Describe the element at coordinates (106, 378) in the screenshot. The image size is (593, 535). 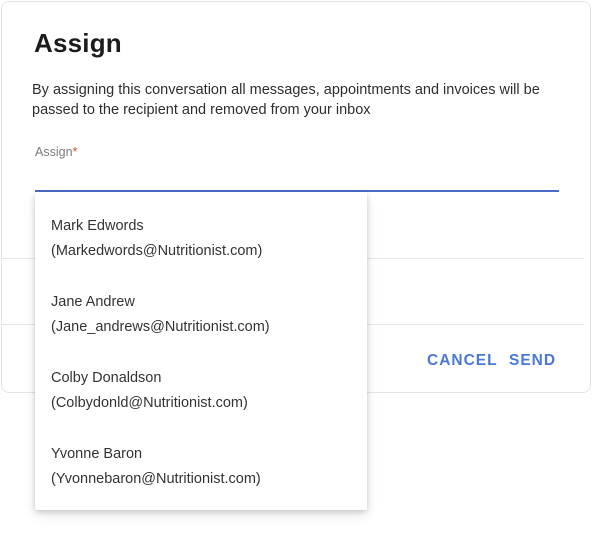
I see `assignee-name: Colby Donaldson` at that location.